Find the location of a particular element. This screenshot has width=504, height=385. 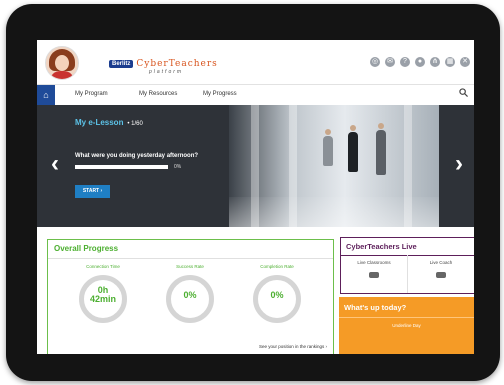

live-coach-label: Live Coach is located at coordinates (441, 262).